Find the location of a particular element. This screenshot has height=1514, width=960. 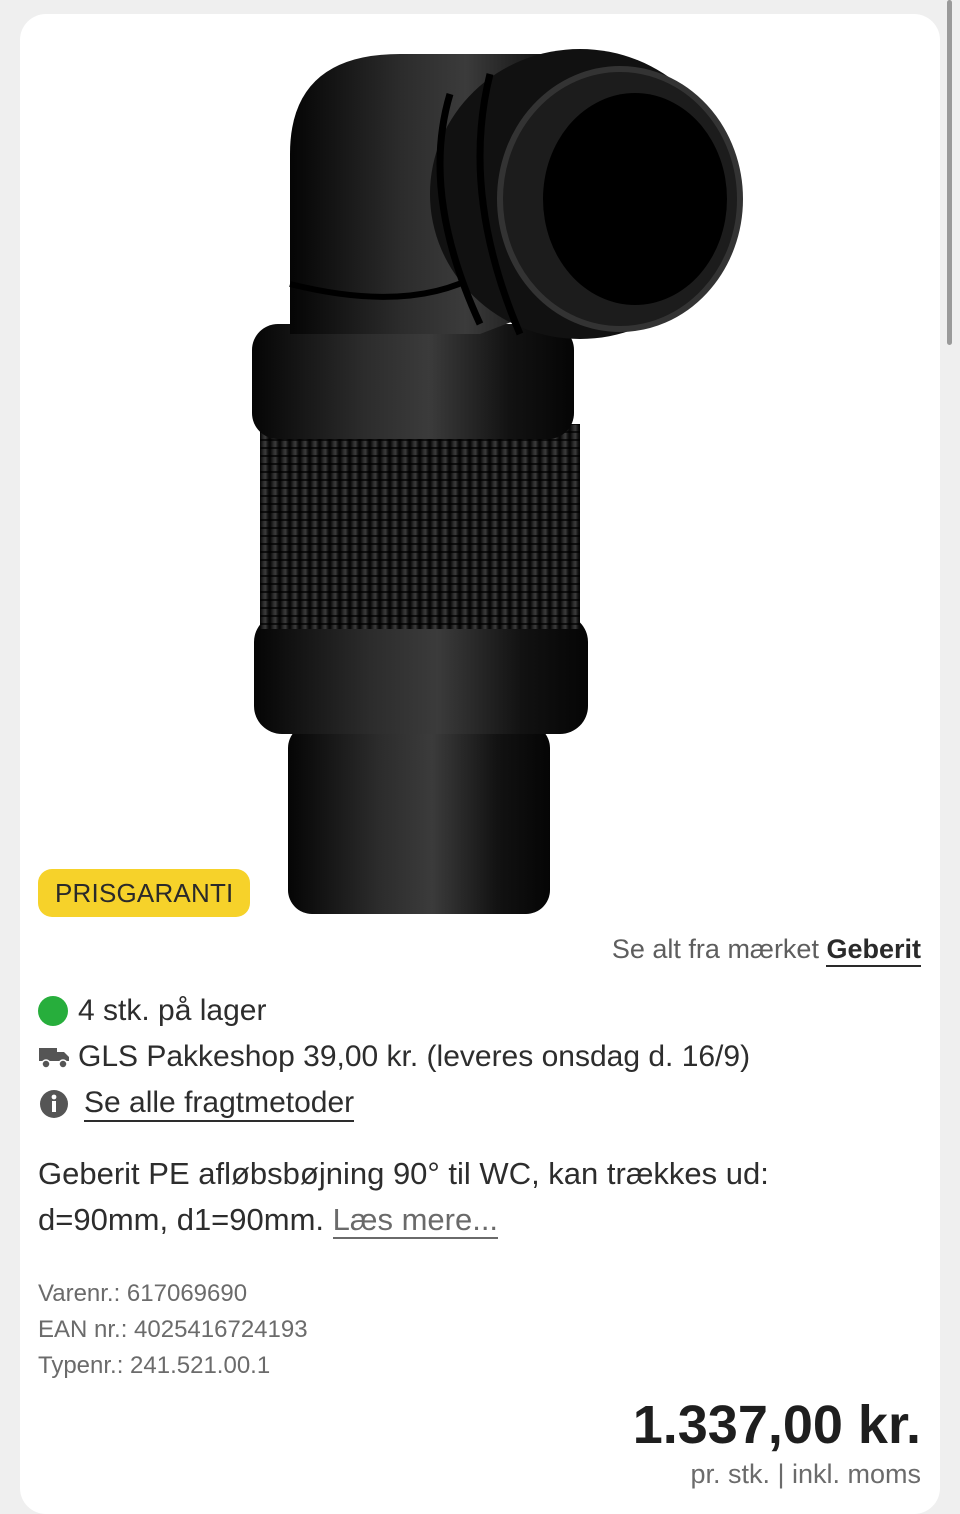

ean-number: EAN nr.: 4025416724193 is located at coordinates (173, 1329).